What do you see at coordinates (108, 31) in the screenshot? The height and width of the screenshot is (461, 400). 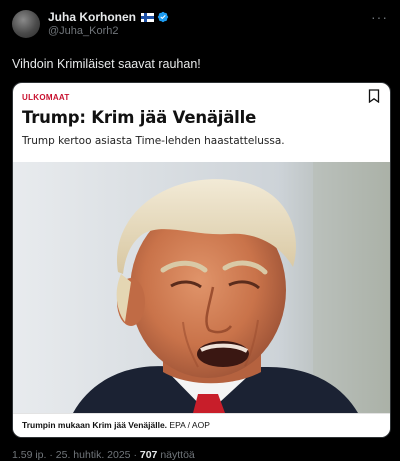 I see `author-handle: @Juha_Korh2` at bounding box center [108, 31].